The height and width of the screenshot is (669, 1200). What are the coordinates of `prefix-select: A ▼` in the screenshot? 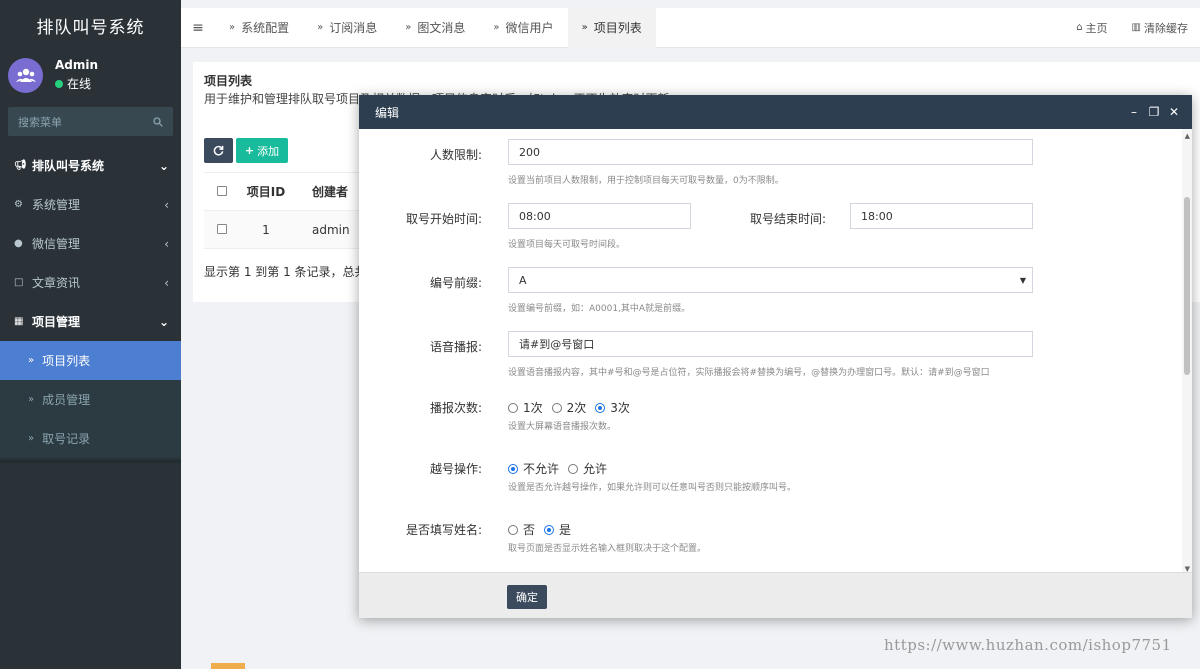 It's located at (770, 280).